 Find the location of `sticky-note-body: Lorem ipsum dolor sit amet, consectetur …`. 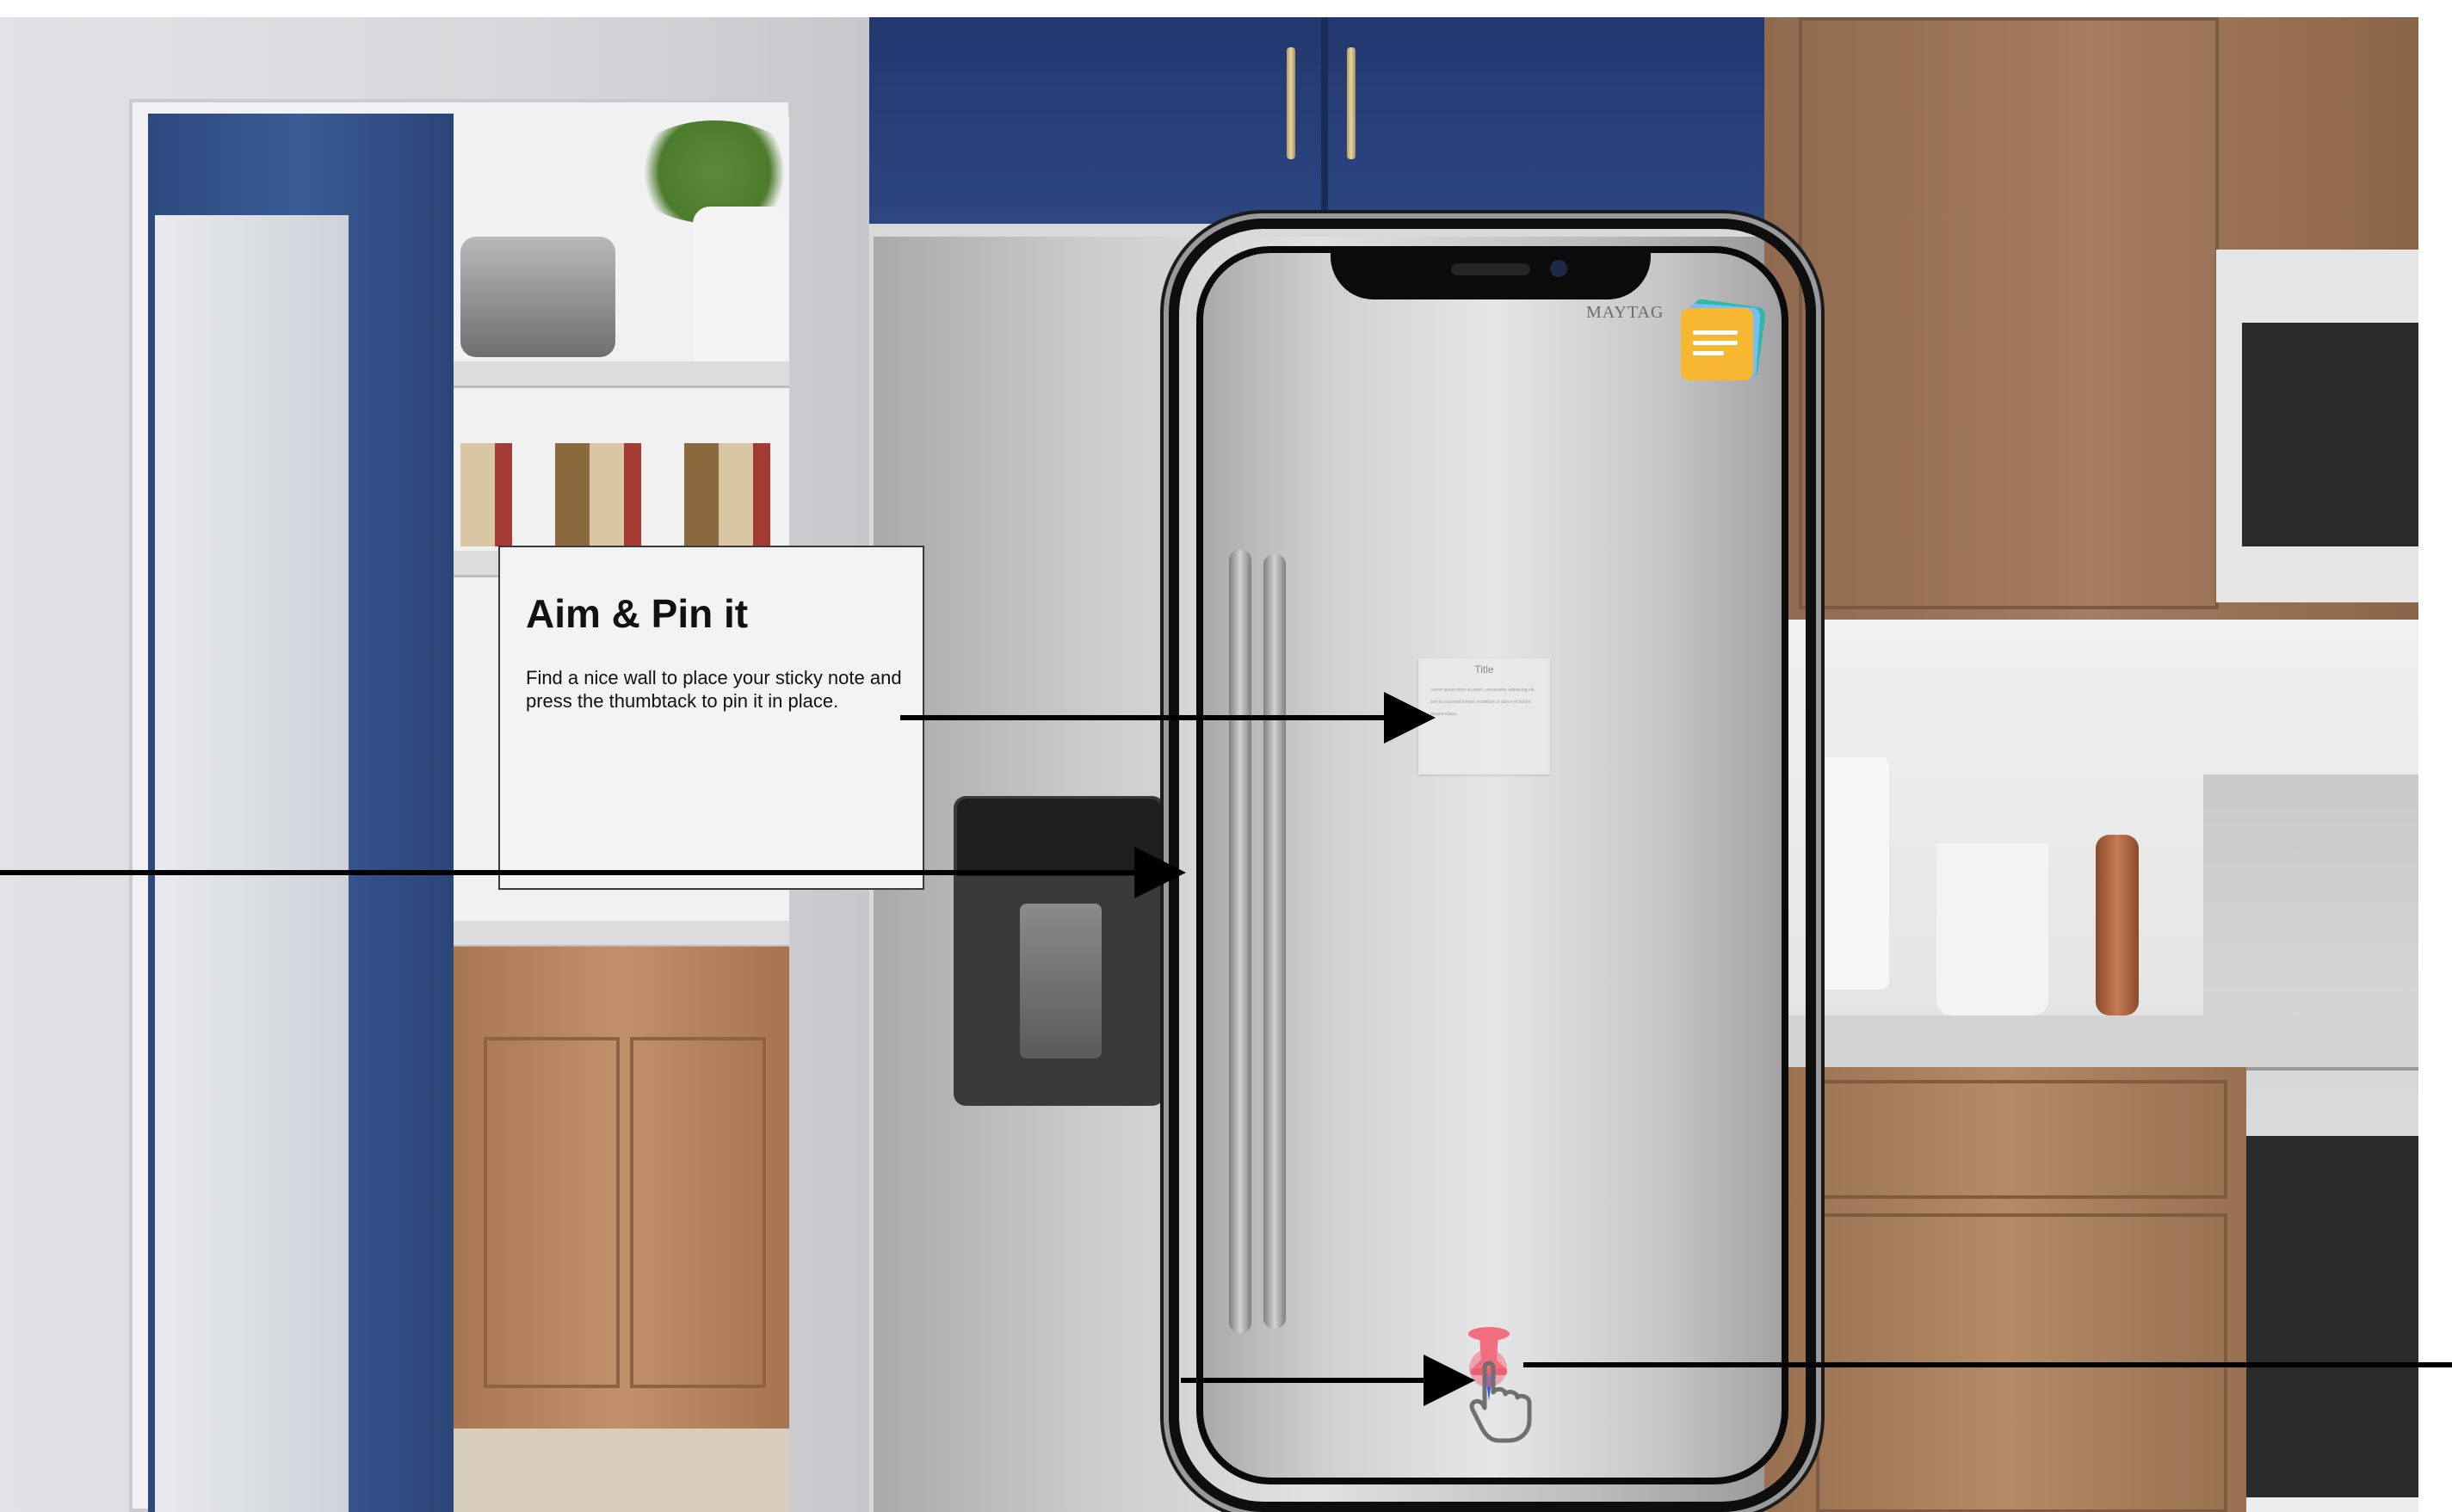

sticky-note-body: Lorem ipsum dolor sit amet, consectetur … is located at coordinates (1482, 702).